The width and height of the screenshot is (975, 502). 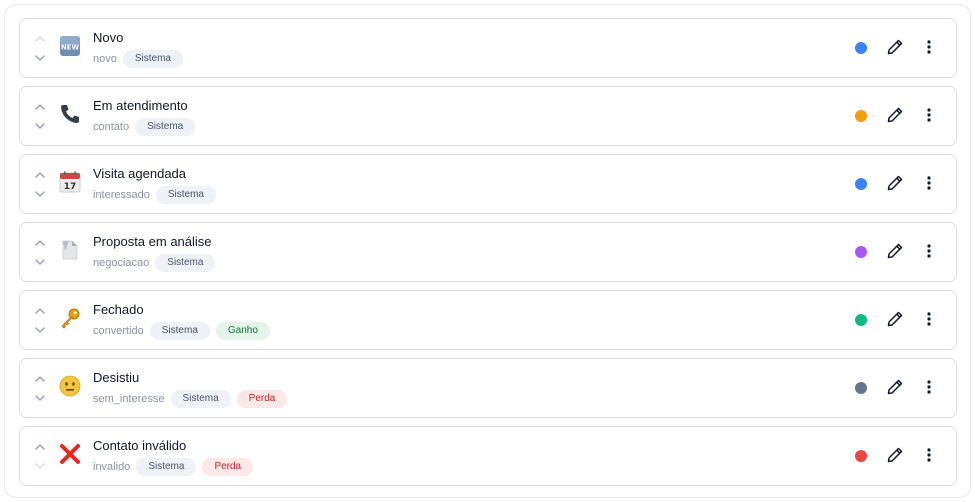 What do you see at coordinates (140, 173) in the screenshot?
I see `status-title: Visita agendada` at bounding box center [140, 173].